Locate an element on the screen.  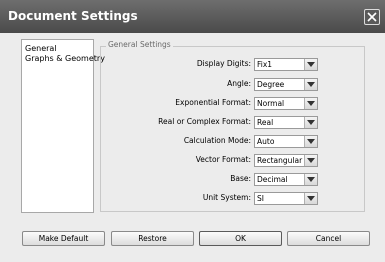
real-complex-format-value: Real is located at coordinates (265, 122).